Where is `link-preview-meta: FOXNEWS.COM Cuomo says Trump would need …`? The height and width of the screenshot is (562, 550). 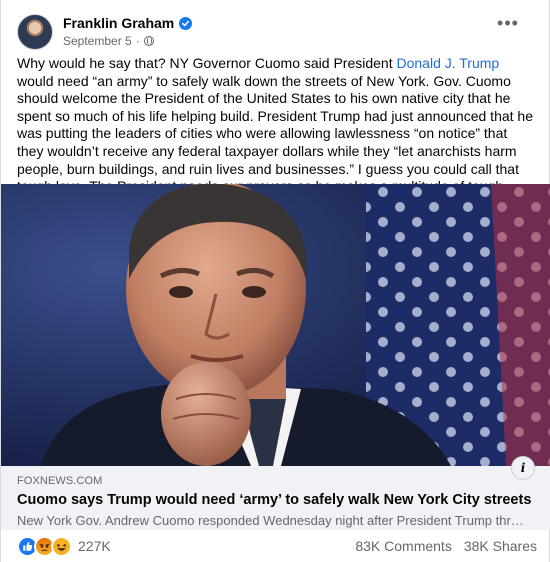
link-preview-meta: FOXNEWS.COM Cuomo says Trump would need … is located at coordinates (275, 498).